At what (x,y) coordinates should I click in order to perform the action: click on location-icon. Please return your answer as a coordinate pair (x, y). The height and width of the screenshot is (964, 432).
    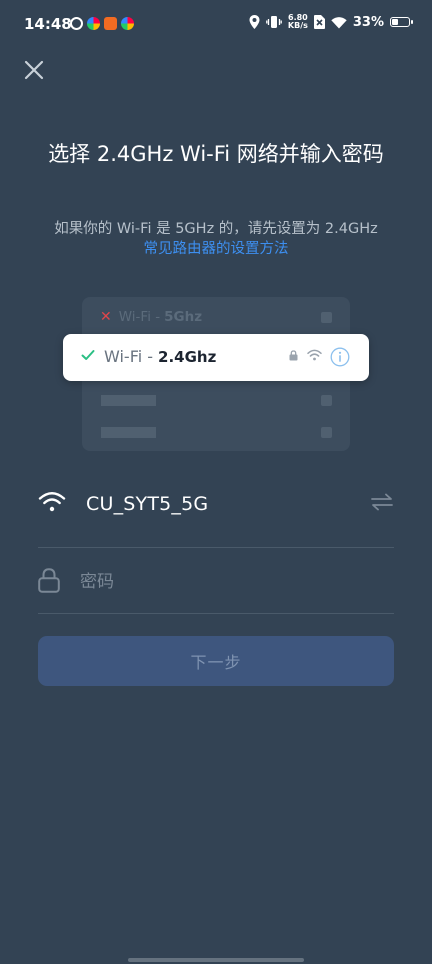
    Looking at the image, I should click on (254, 22).